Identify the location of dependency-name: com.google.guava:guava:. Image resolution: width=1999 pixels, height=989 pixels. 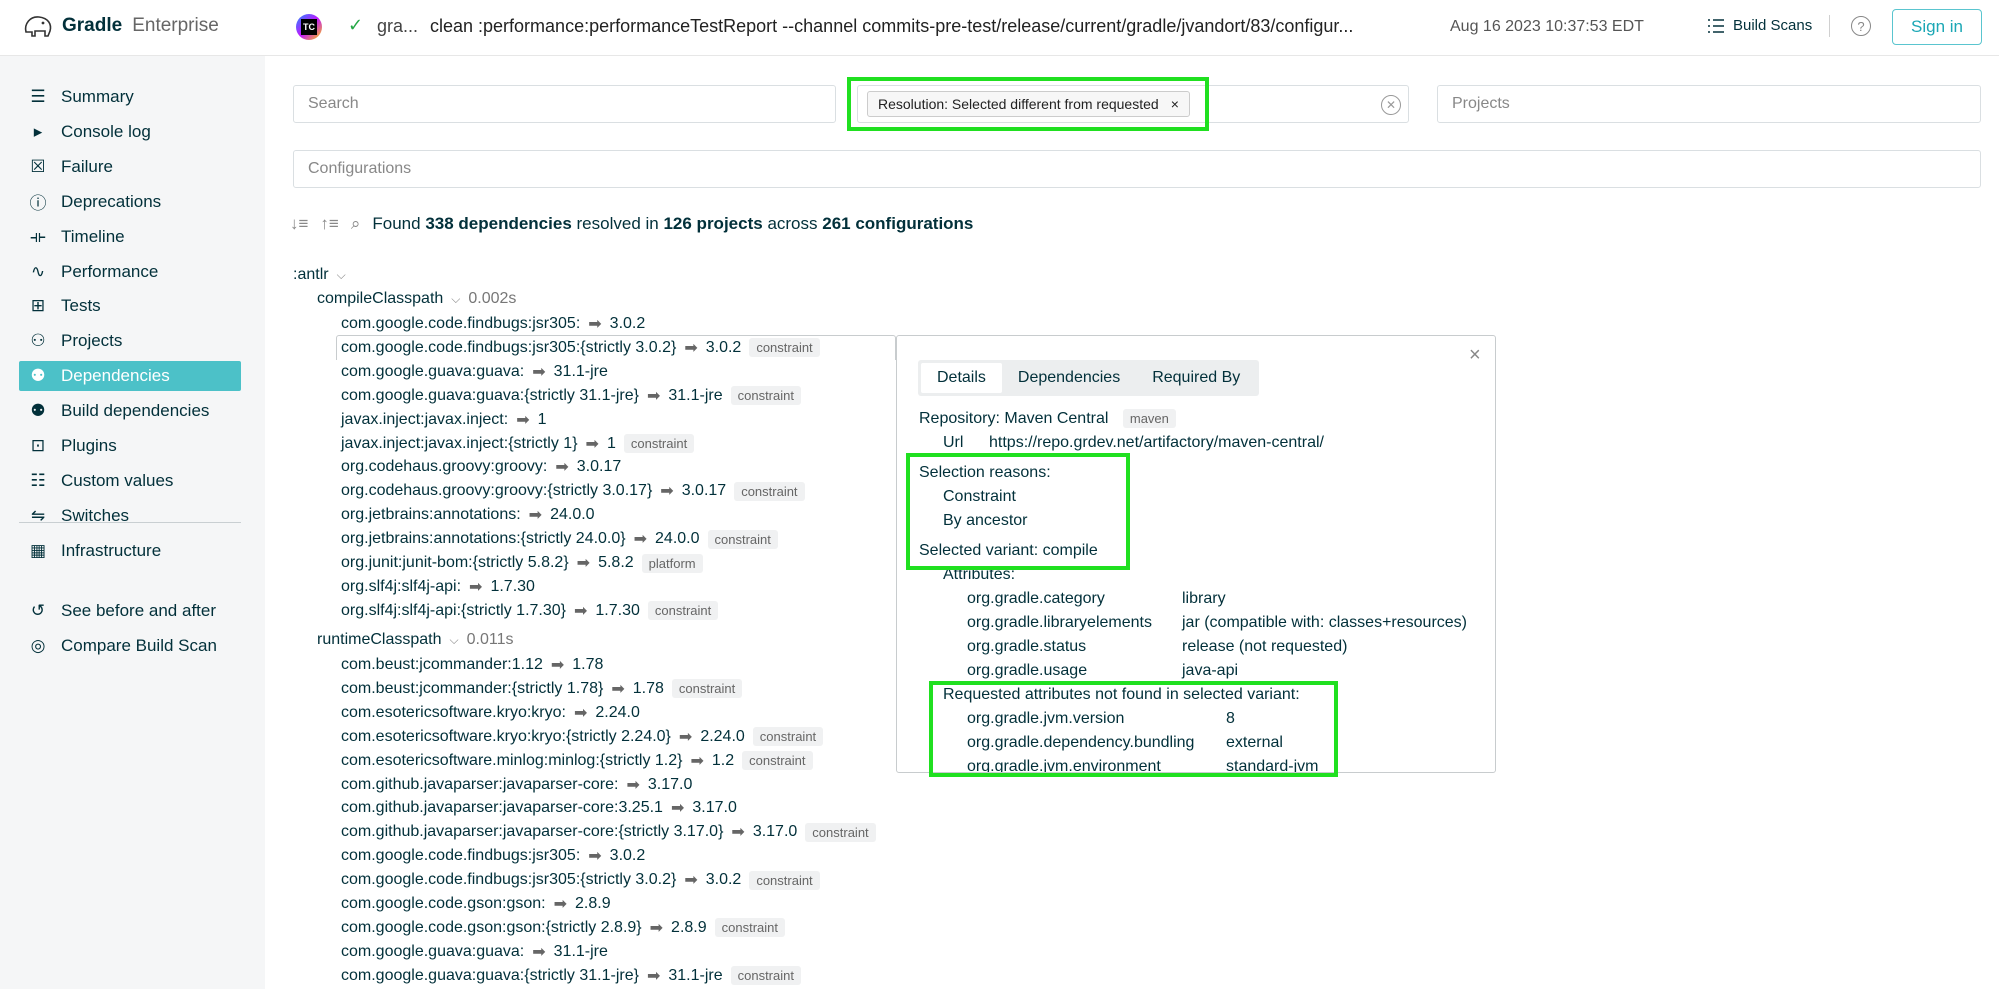
(433, 371).